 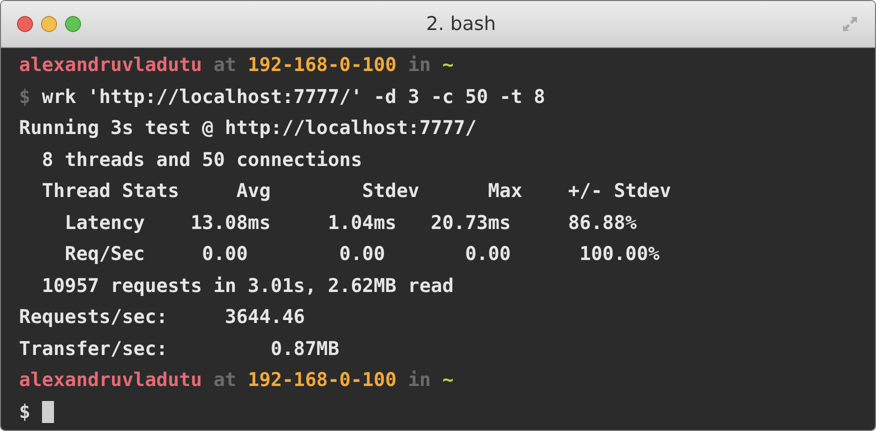 What do you see at coordinates (48, 412) in the screenshot?
I see `cursor` at bounding box center [48, 412].